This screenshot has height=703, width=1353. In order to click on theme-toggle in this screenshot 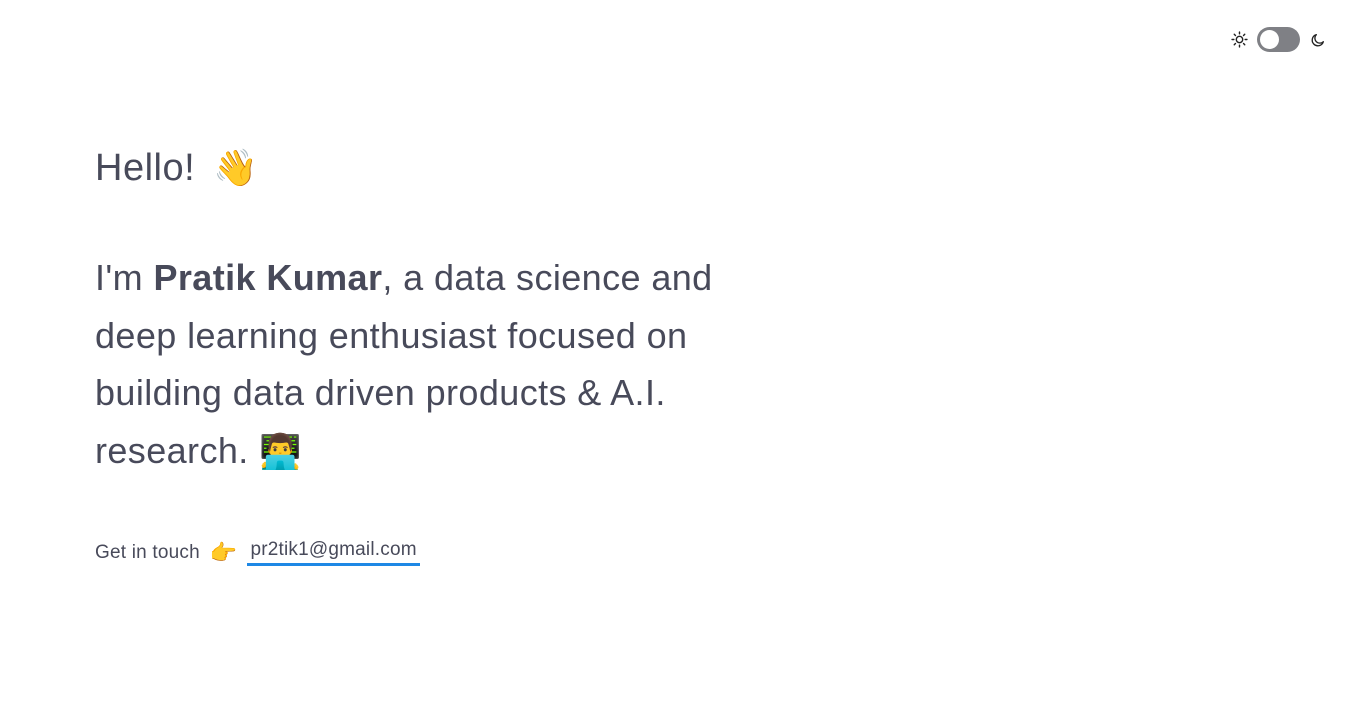, I will do `click(1278, 39)`.